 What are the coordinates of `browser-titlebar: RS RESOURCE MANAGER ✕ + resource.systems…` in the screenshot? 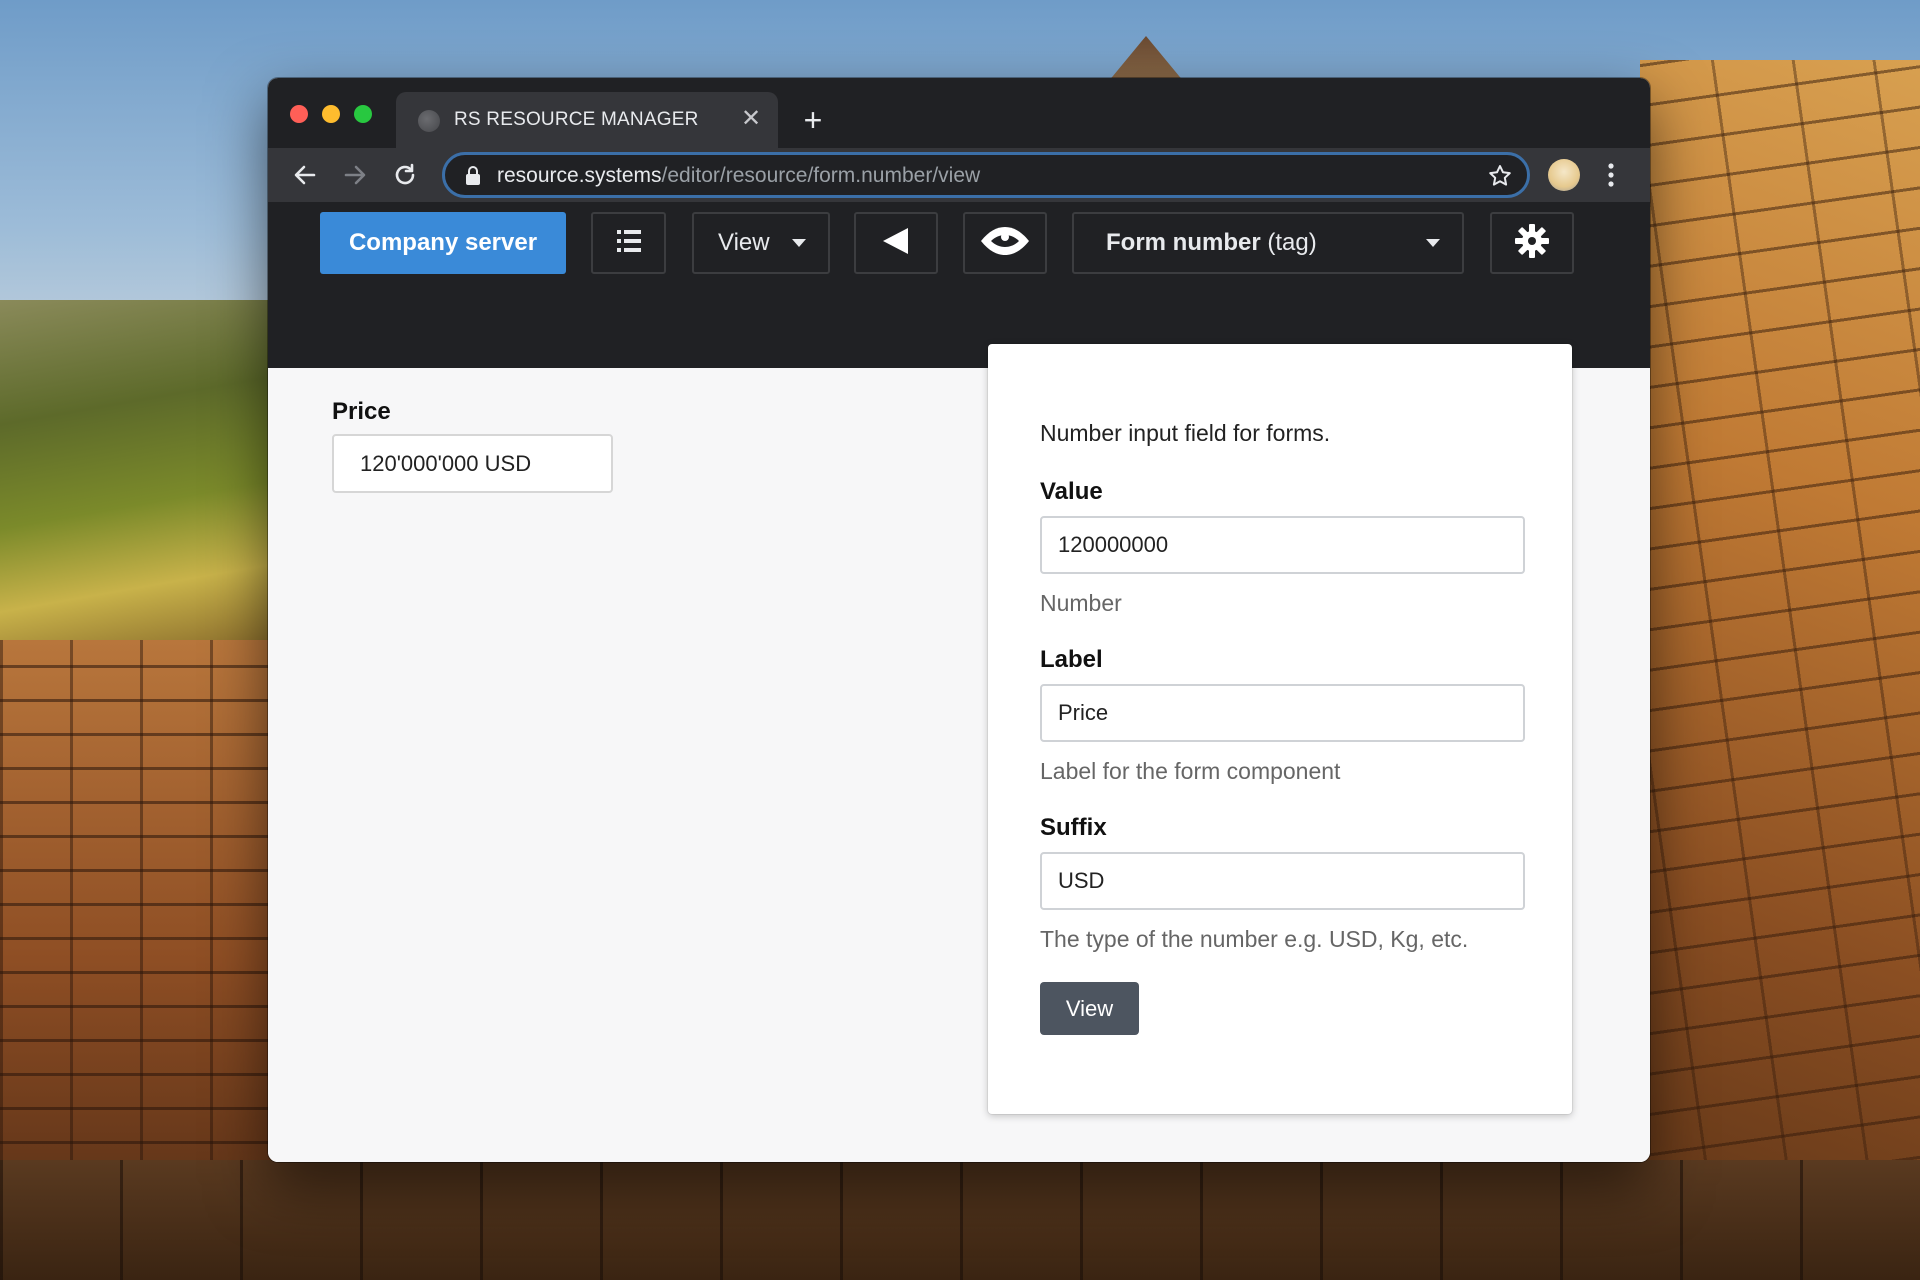 It's located at (959, 140).